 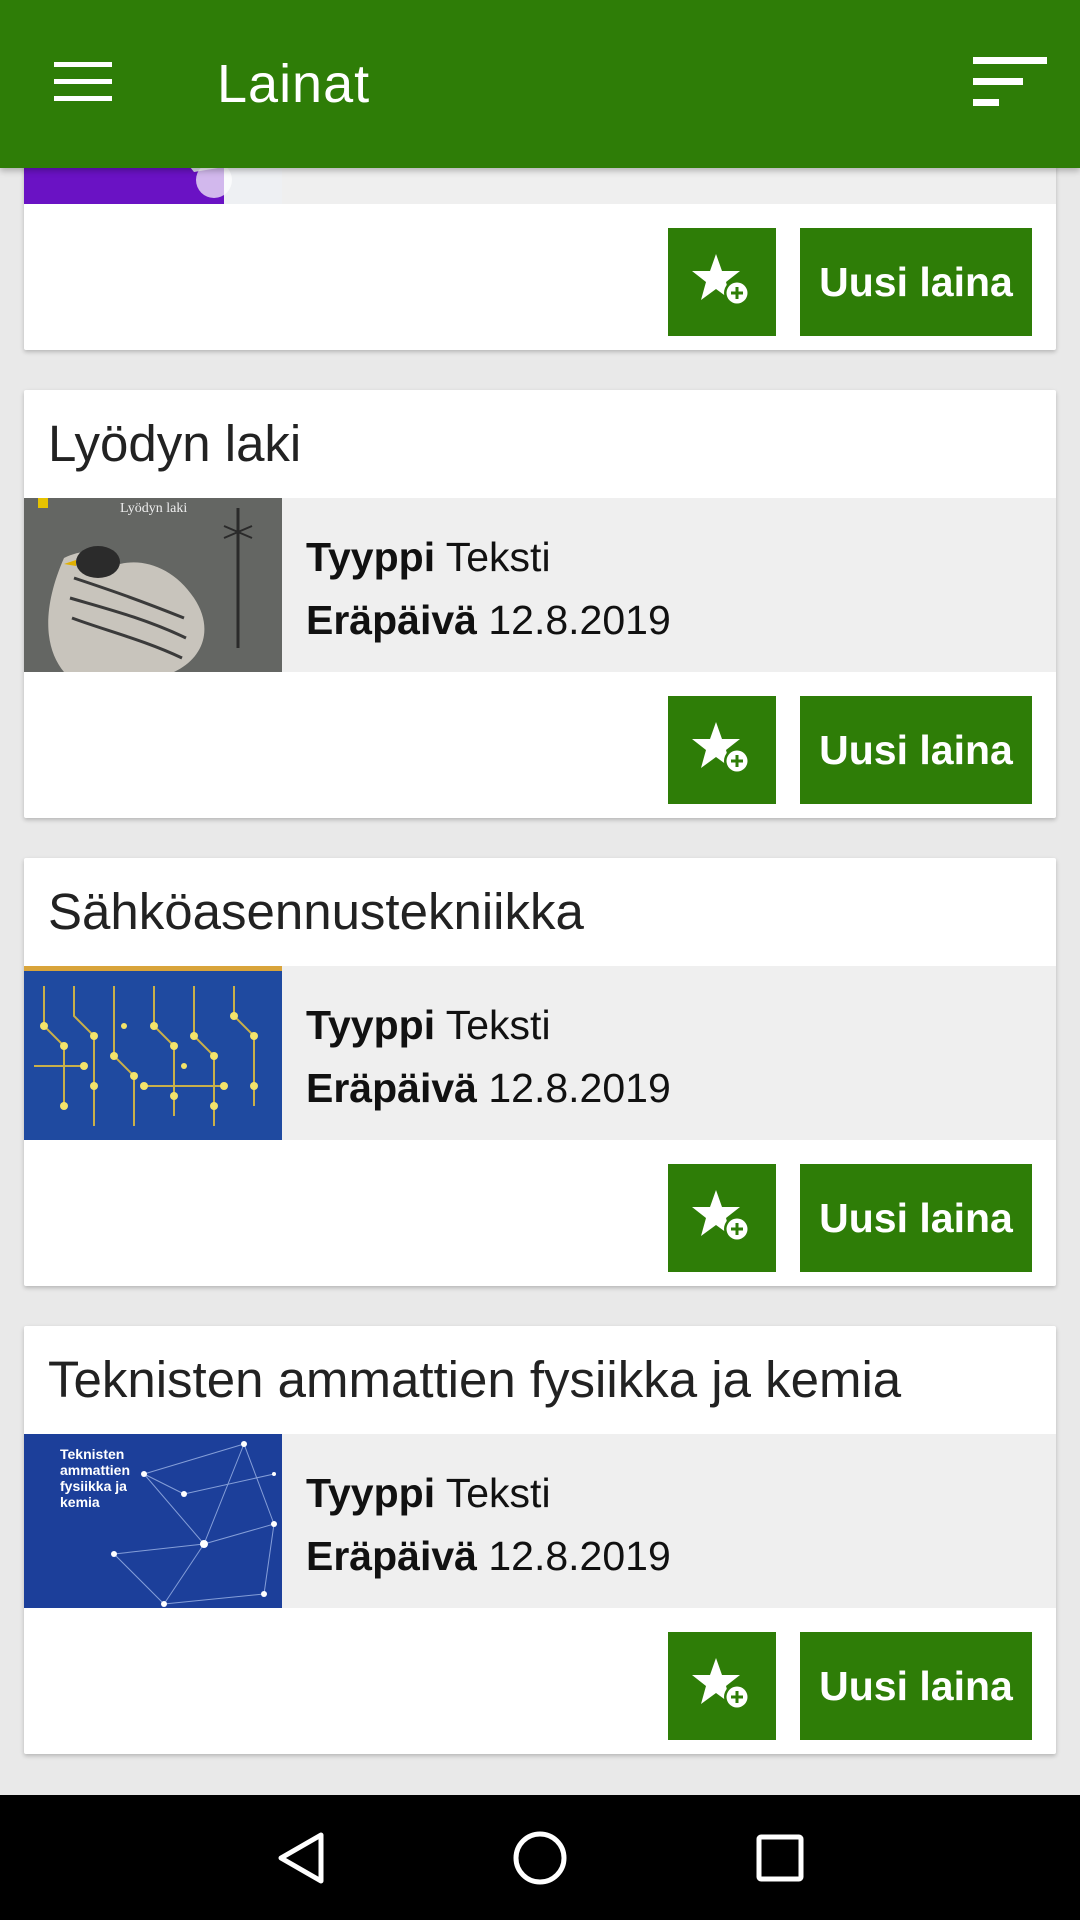 I want to click on cover-title-text: Lyödyn laki, so click(x=153, y=508).